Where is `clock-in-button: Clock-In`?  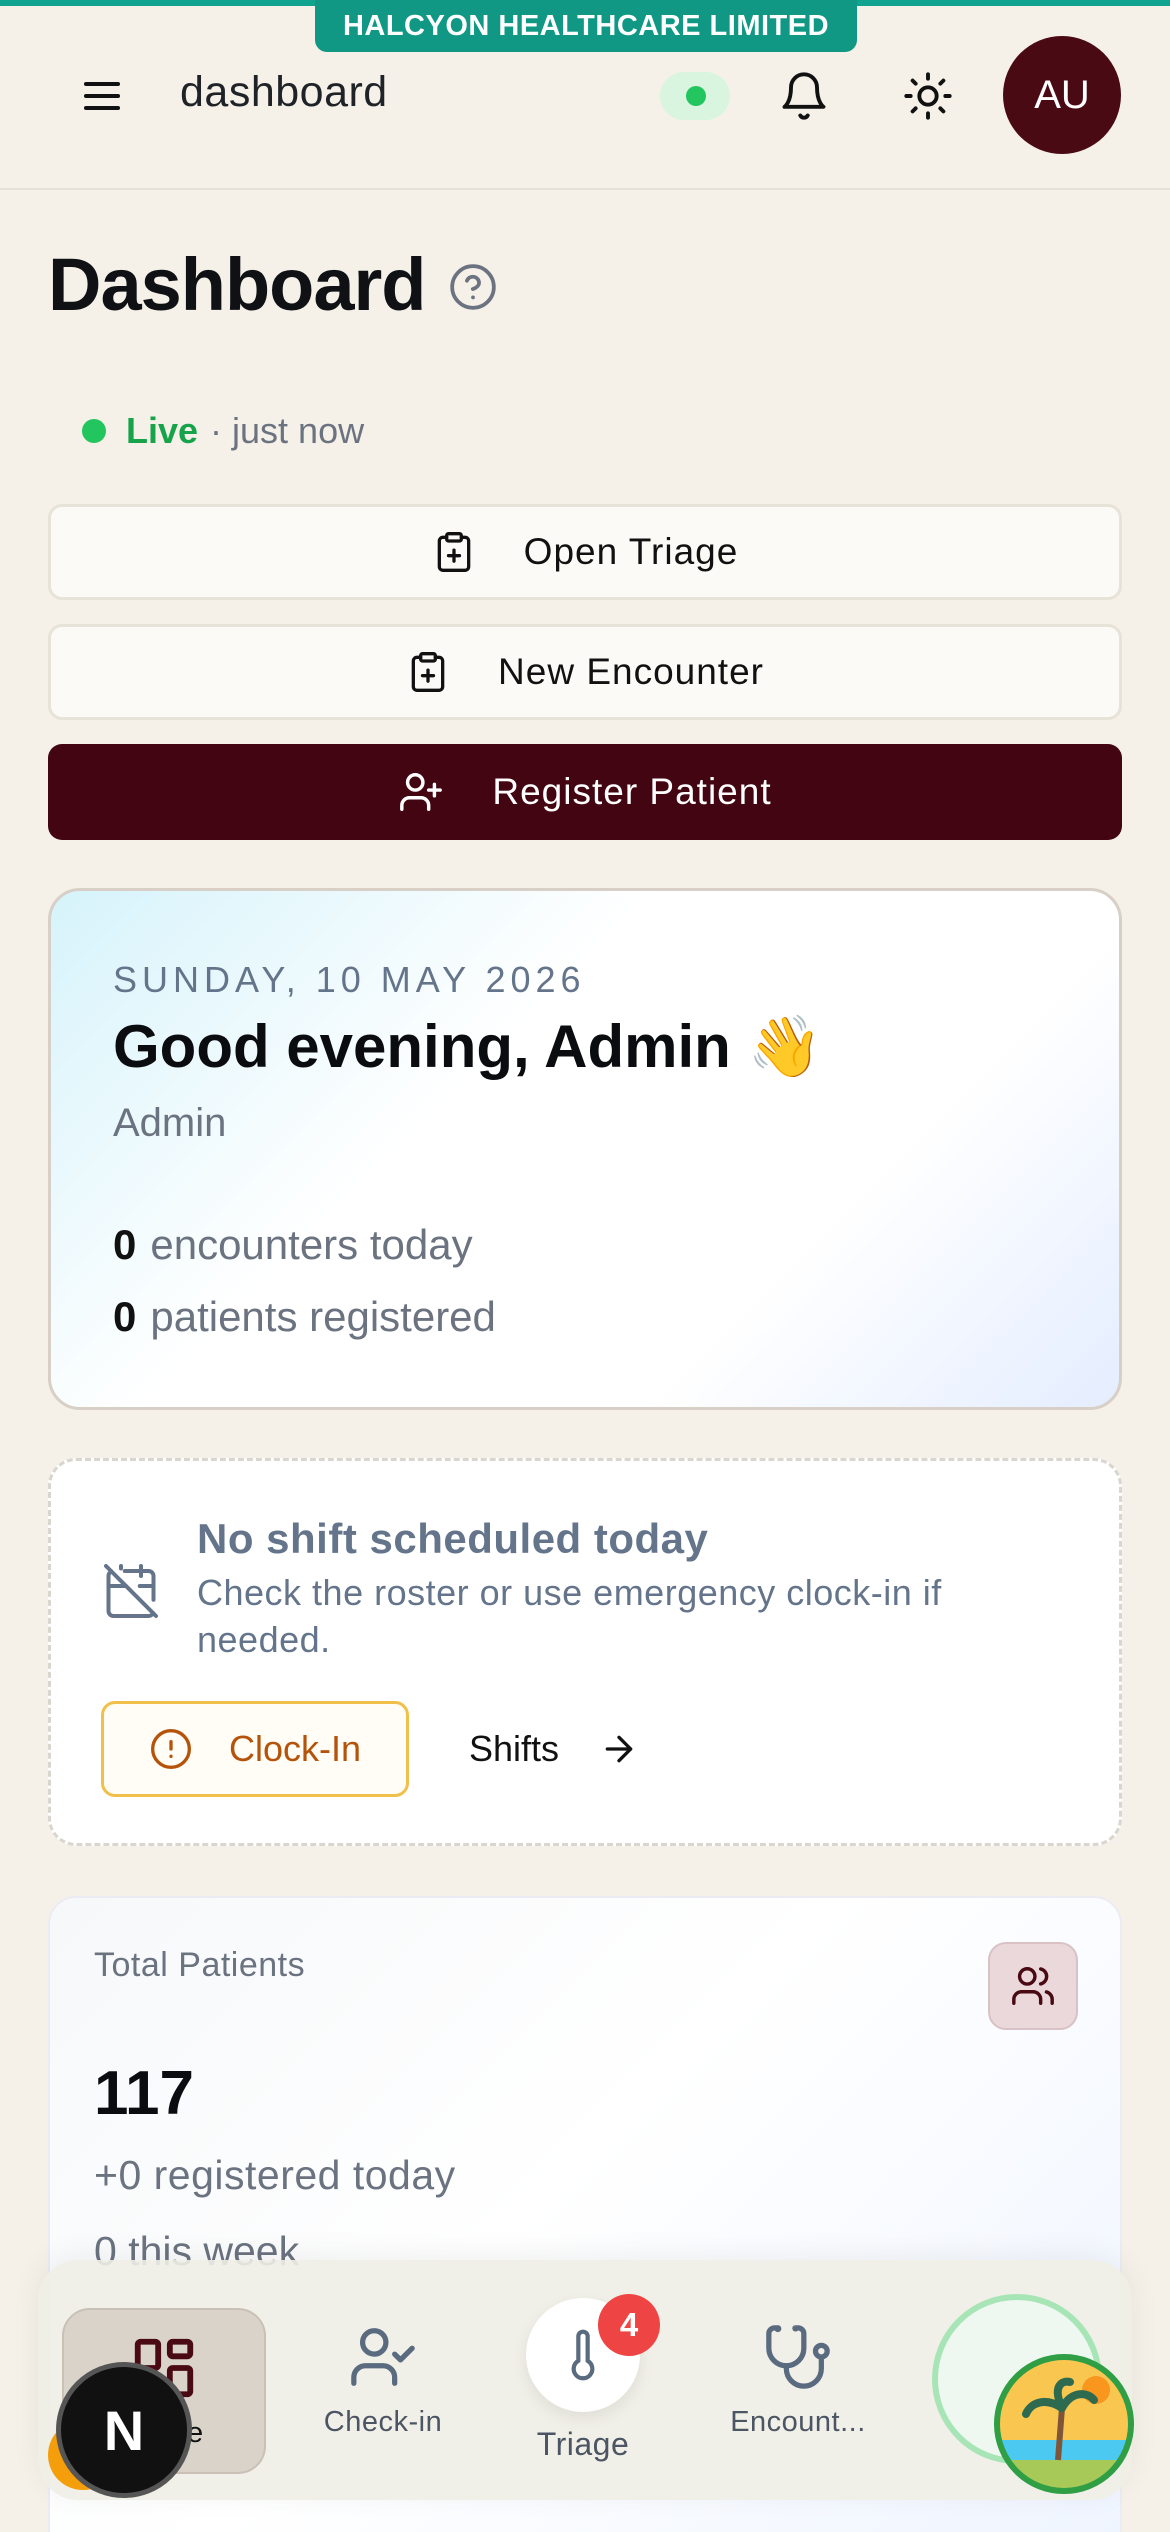 clock-in-button: Clock-In is located at coordinates (255, 1749).